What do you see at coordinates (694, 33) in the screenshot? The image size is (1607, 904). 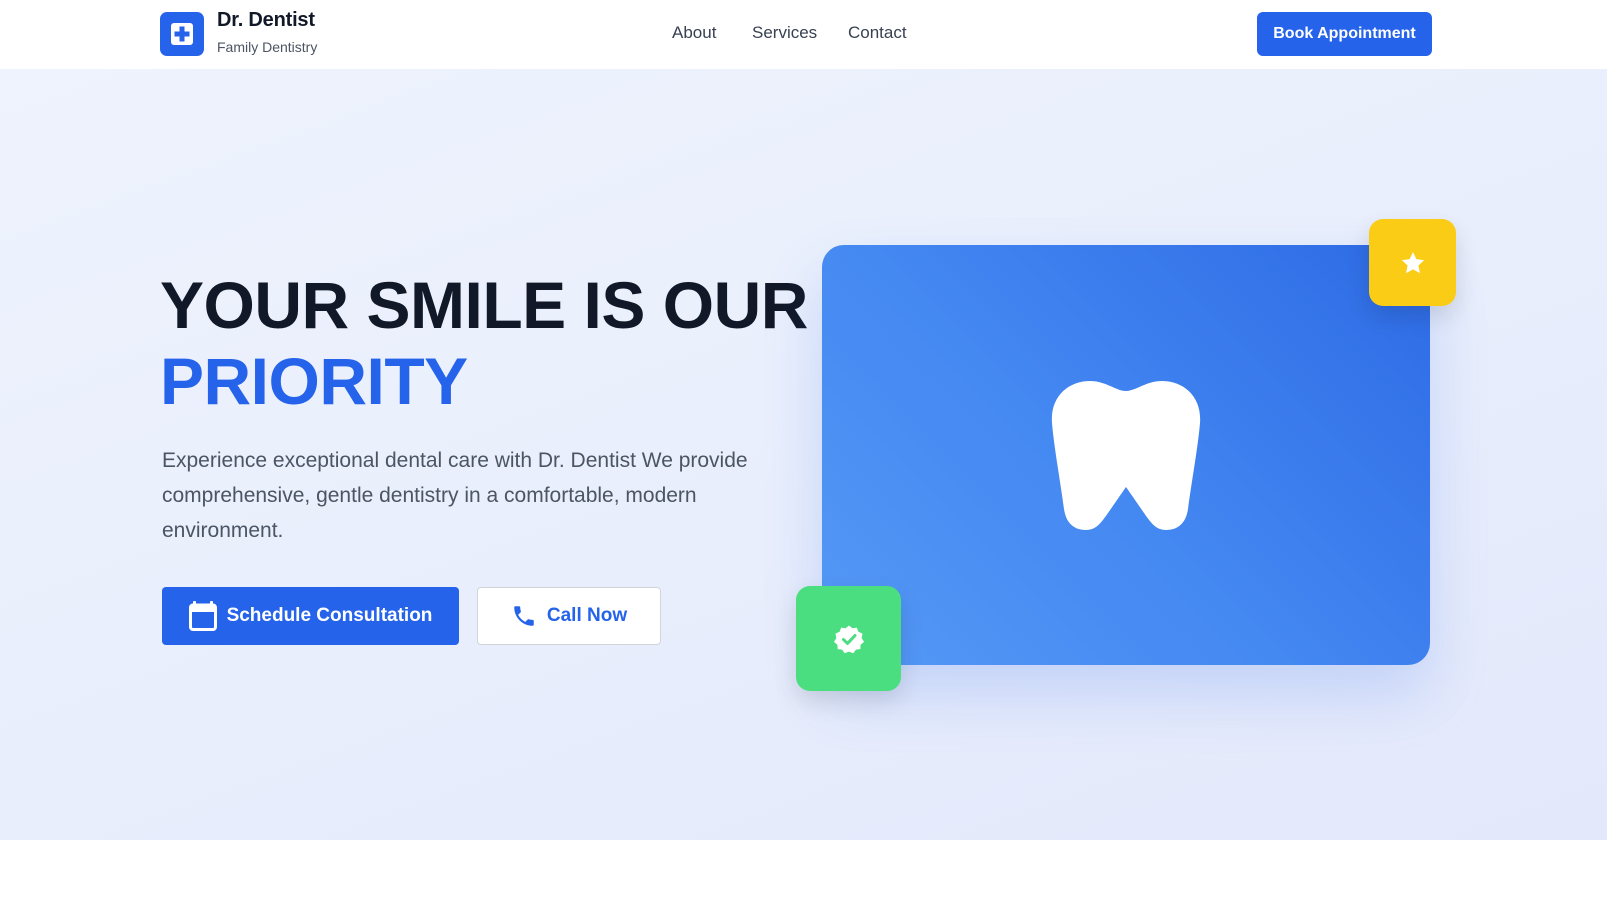 I see `nav-link-about: About` at bounding box center [694, 33].